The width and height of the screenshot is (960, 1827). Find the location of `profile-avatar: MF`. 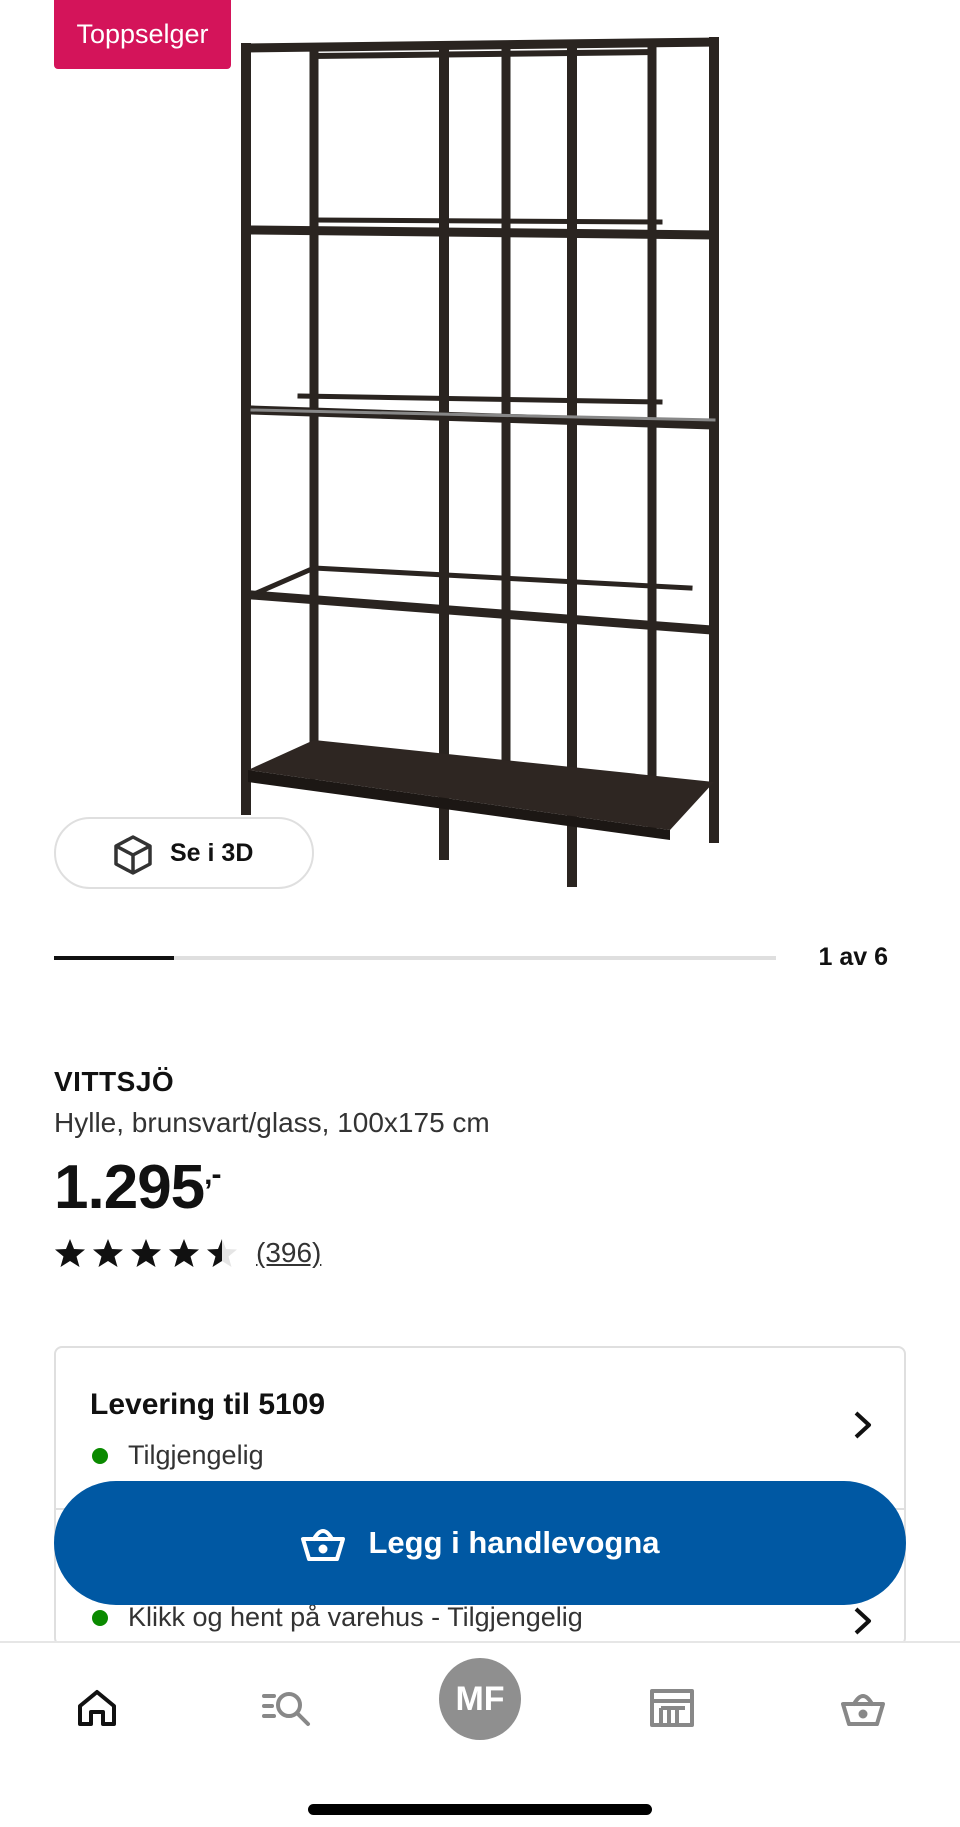

profile-avatar: MF is located at coordinates (480, 1699).